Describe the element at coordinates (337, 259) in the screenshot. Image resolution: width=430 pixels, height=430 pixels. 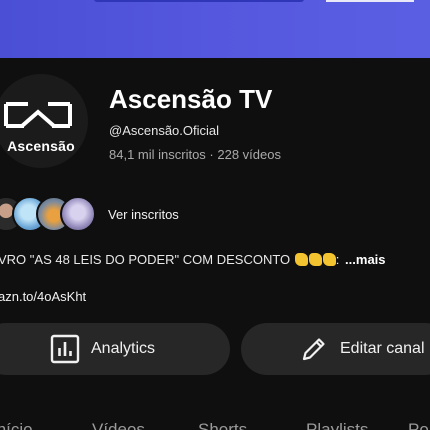
I see `description-colon: :` at that location.